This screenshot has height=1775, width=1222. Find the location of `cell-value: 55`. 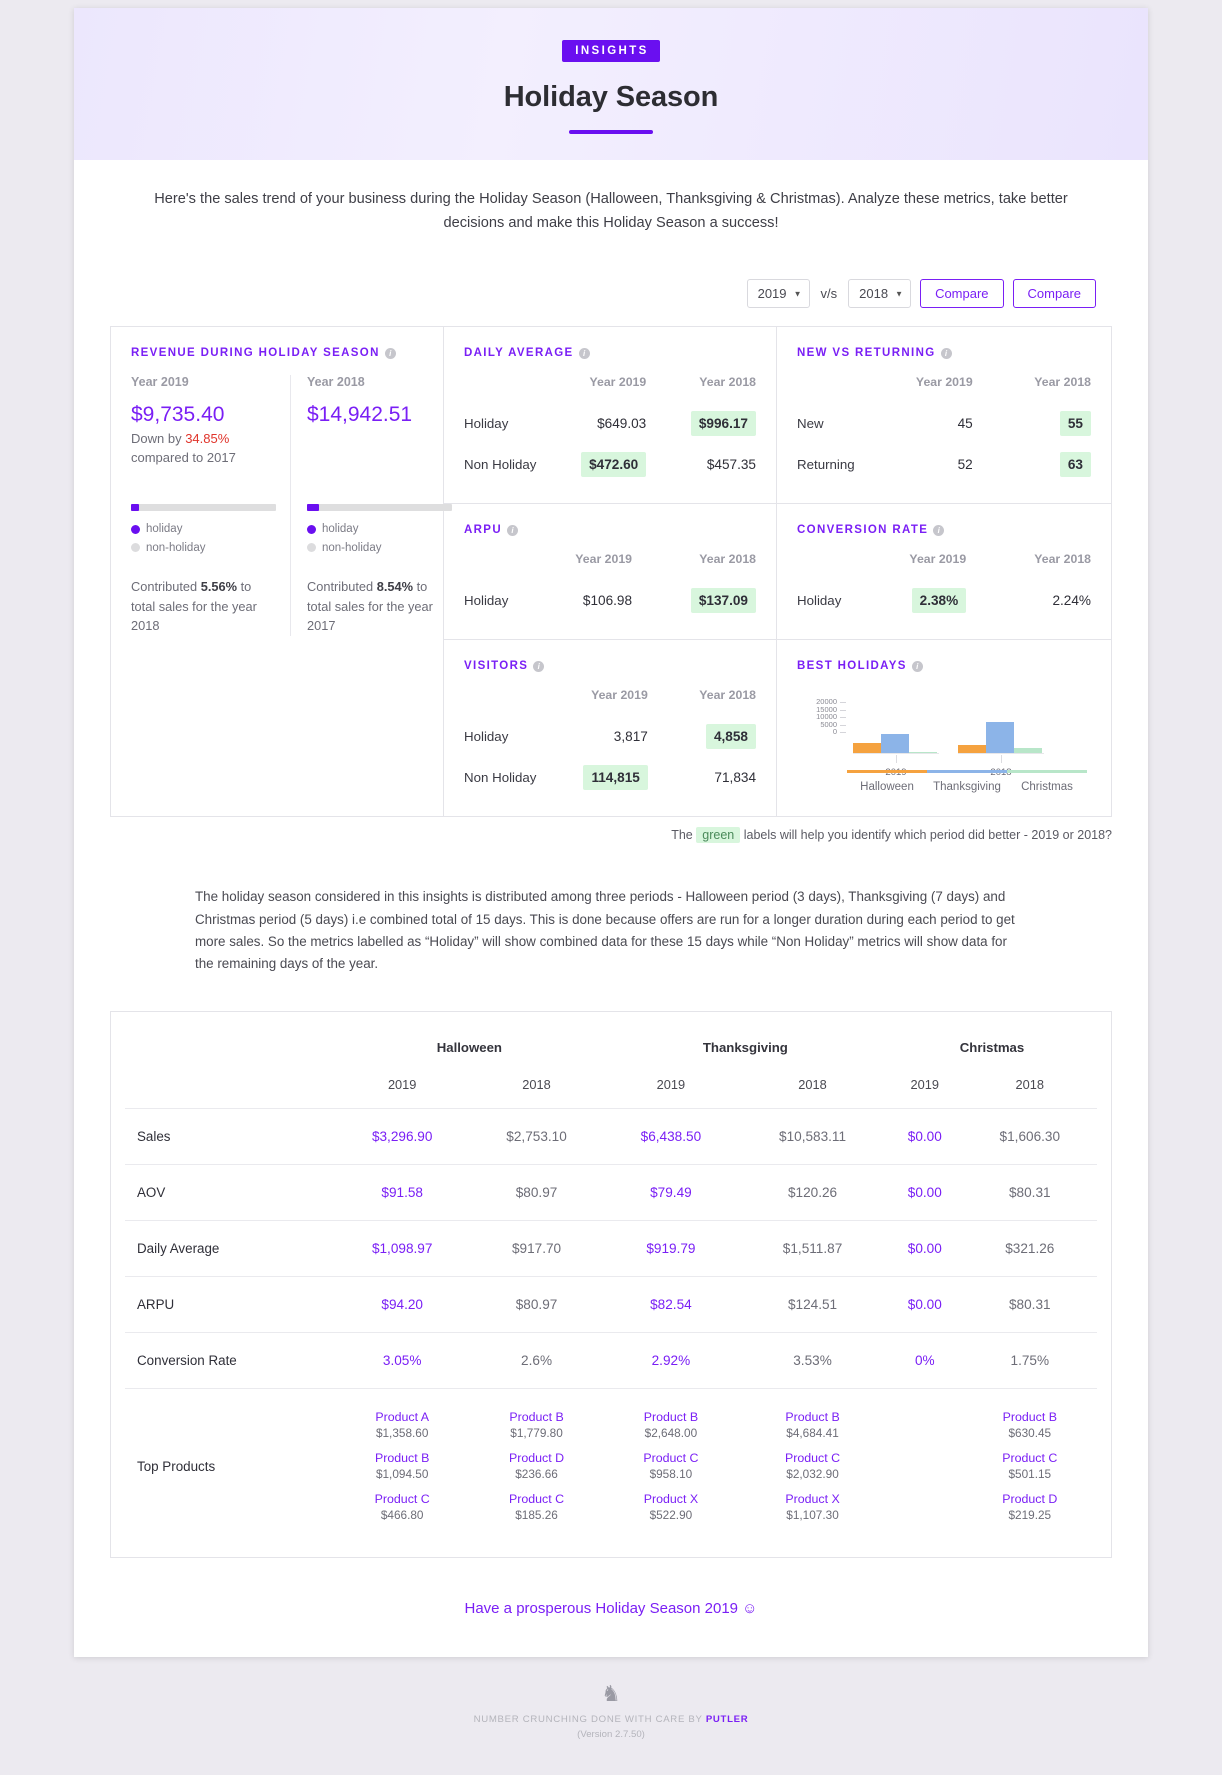

cell-value: 55 is located at coordinates (1075, 424).